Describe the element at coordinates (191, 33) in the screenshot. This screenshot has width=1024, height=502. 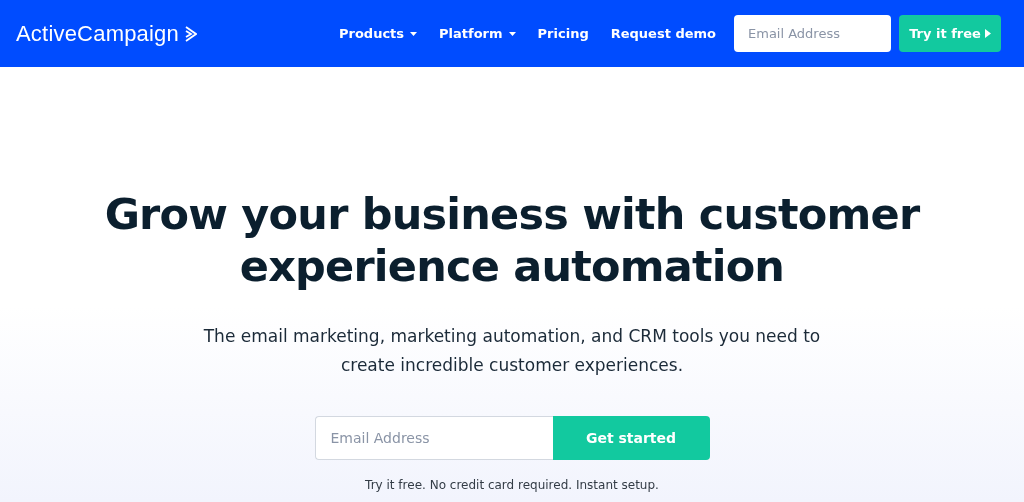
I see `chevron-icon` at that location.